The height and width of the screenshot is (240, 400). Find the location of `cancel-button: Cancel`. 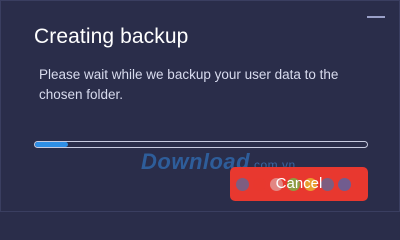

cancel-button: Cancel is located at coordinates (299, 184).